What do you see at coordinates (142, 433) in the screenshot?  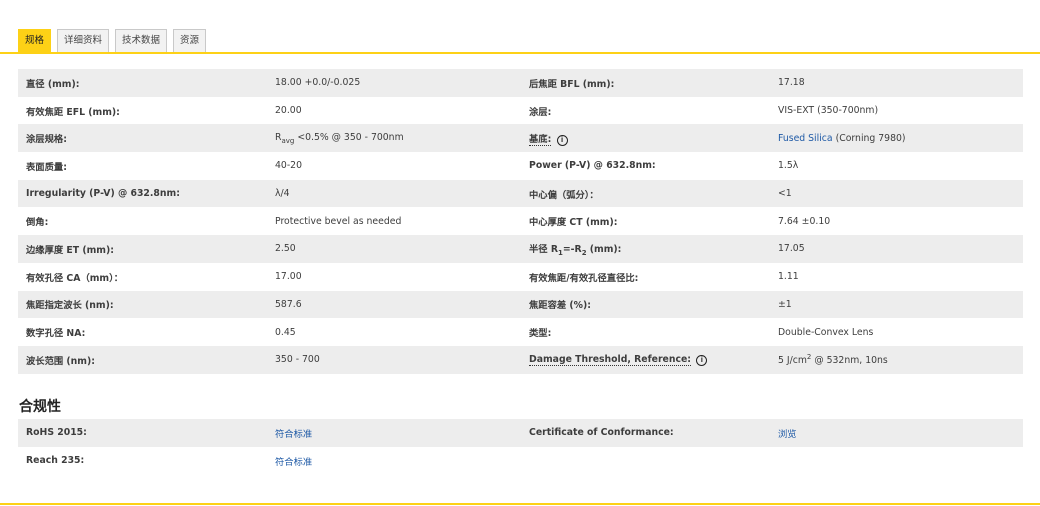 I see `compliance-label: RoHS 2015:` at bounding box center [142, 433].